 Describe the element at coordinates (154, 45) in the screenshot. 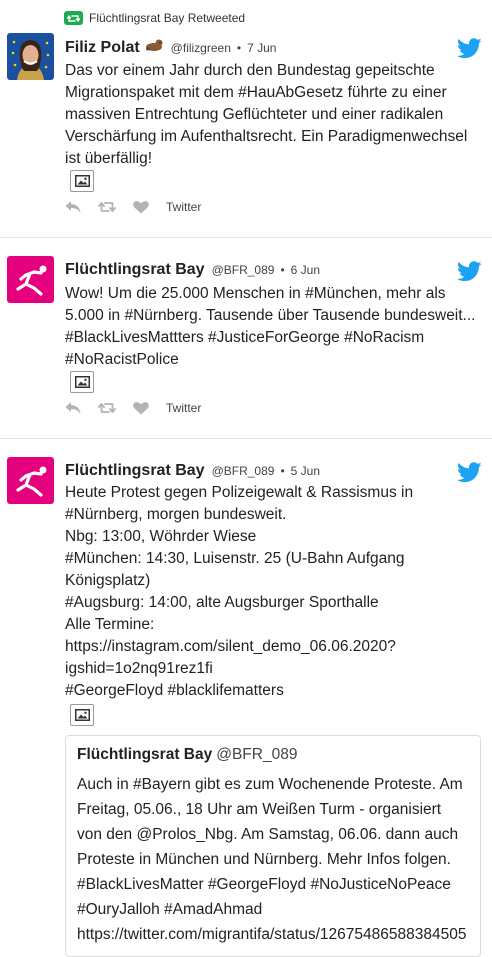

I see `otter-emoji-icon` at that location.